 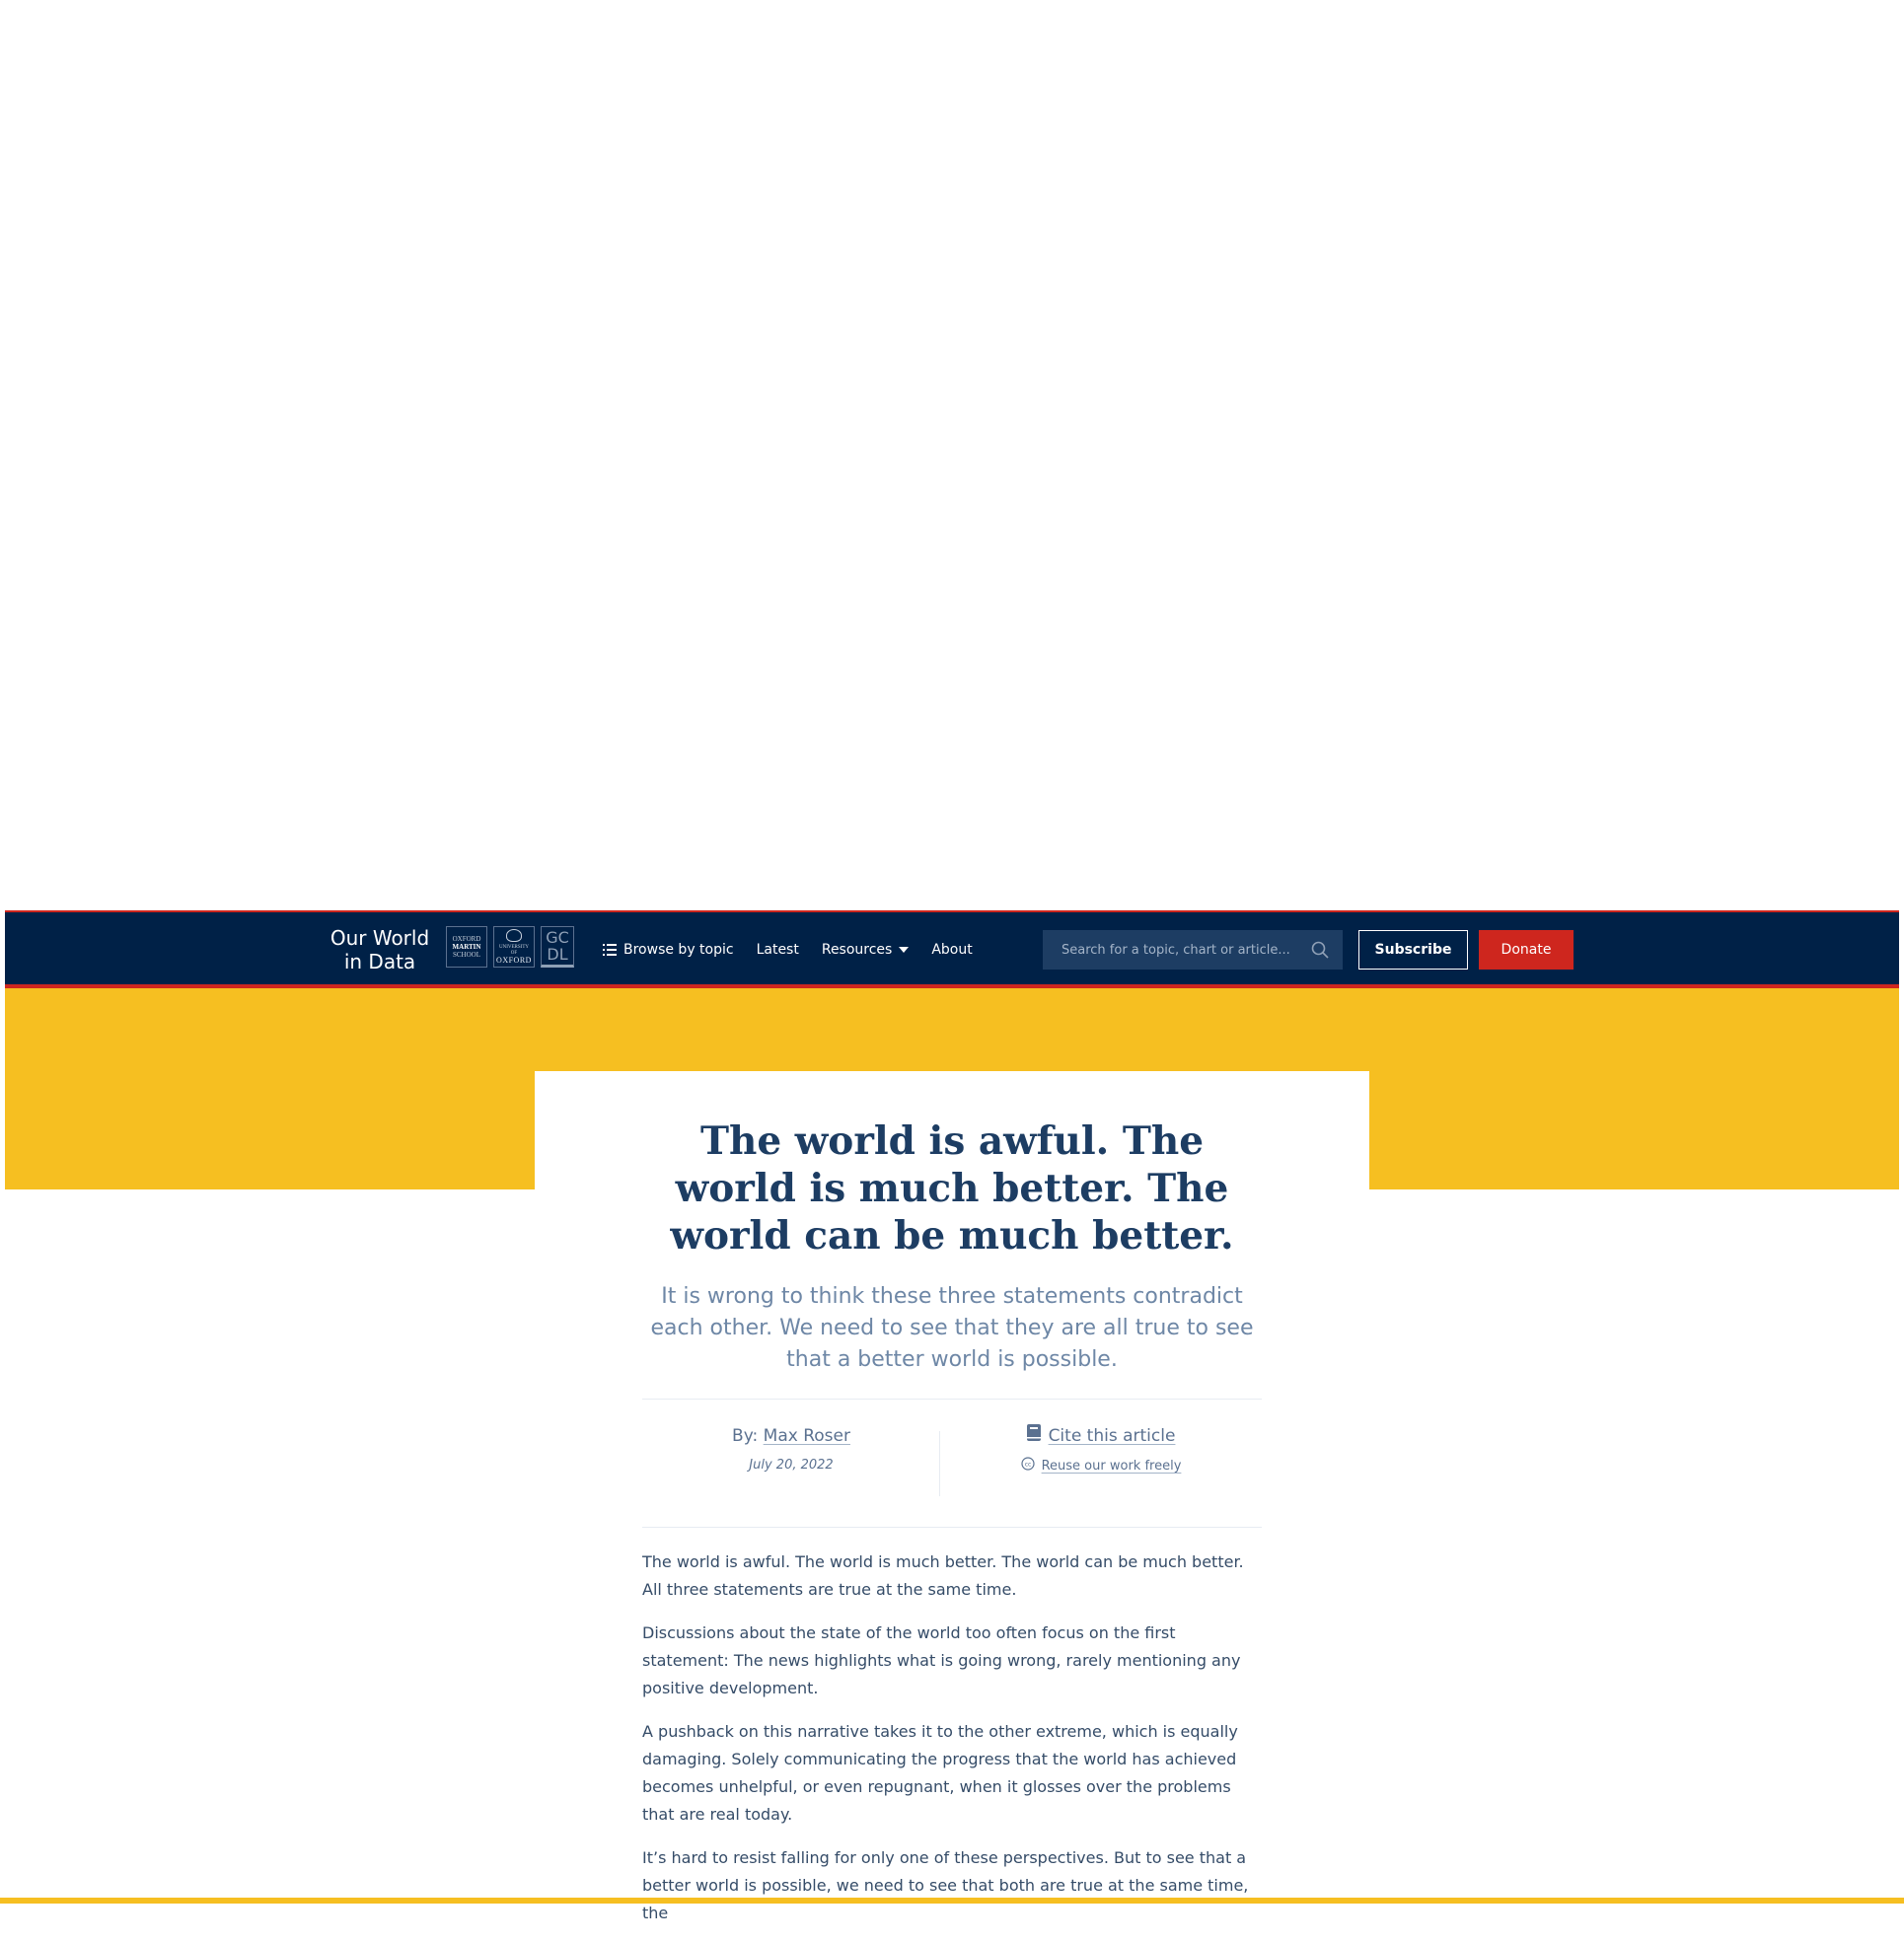 What do you see at coordinates (514, 935) in the screenshot?
I see `oxford-crest-icon` at bounding box center [514, 935].